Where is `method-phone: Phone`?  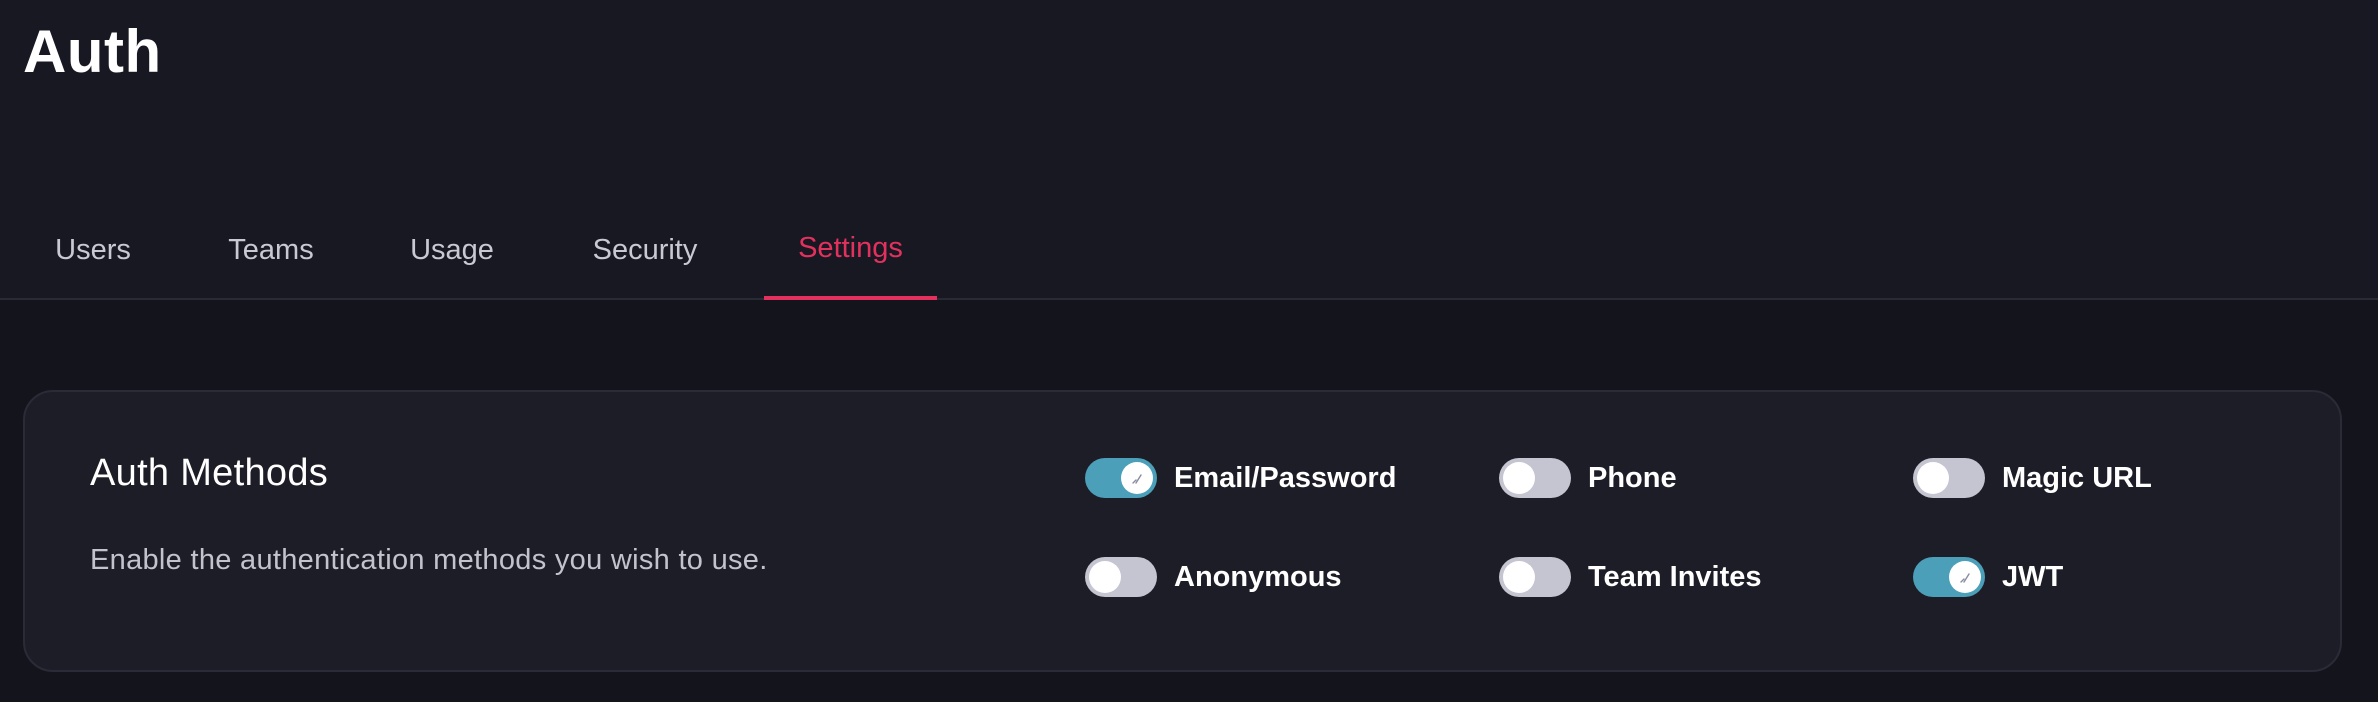
method-phone: Phone is located at coordinates (1588, 478).